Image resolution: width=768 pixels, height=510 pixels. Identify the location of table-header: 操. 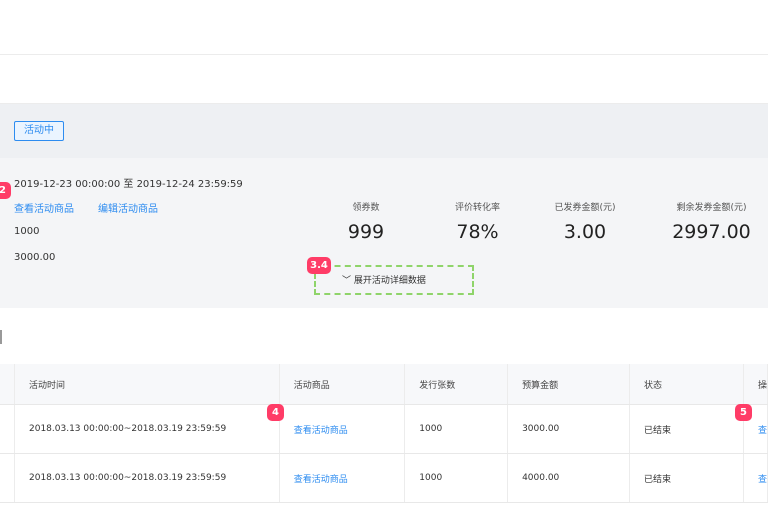
(755, 384).